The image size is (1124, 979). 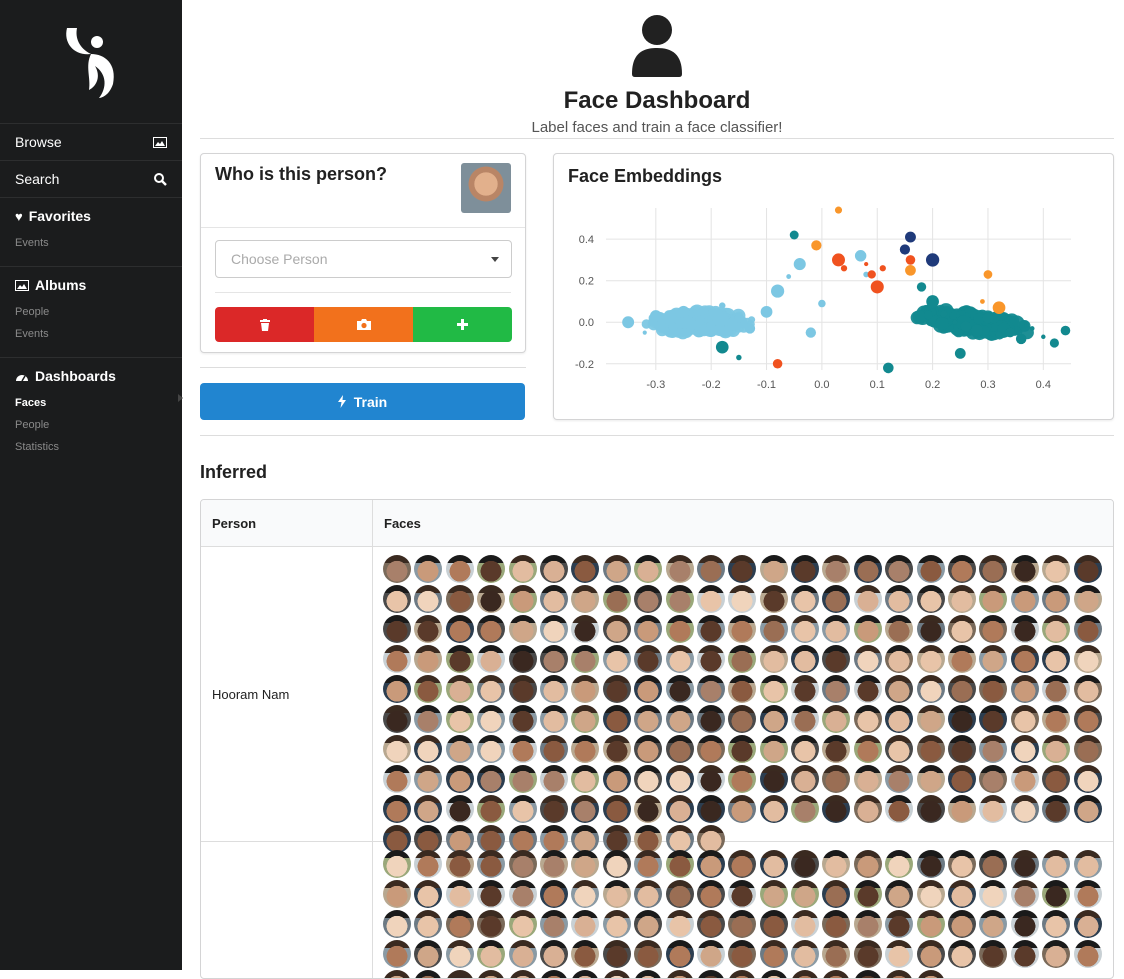 I want to click on set-profile-photo-button, so click(x=363, y=324).